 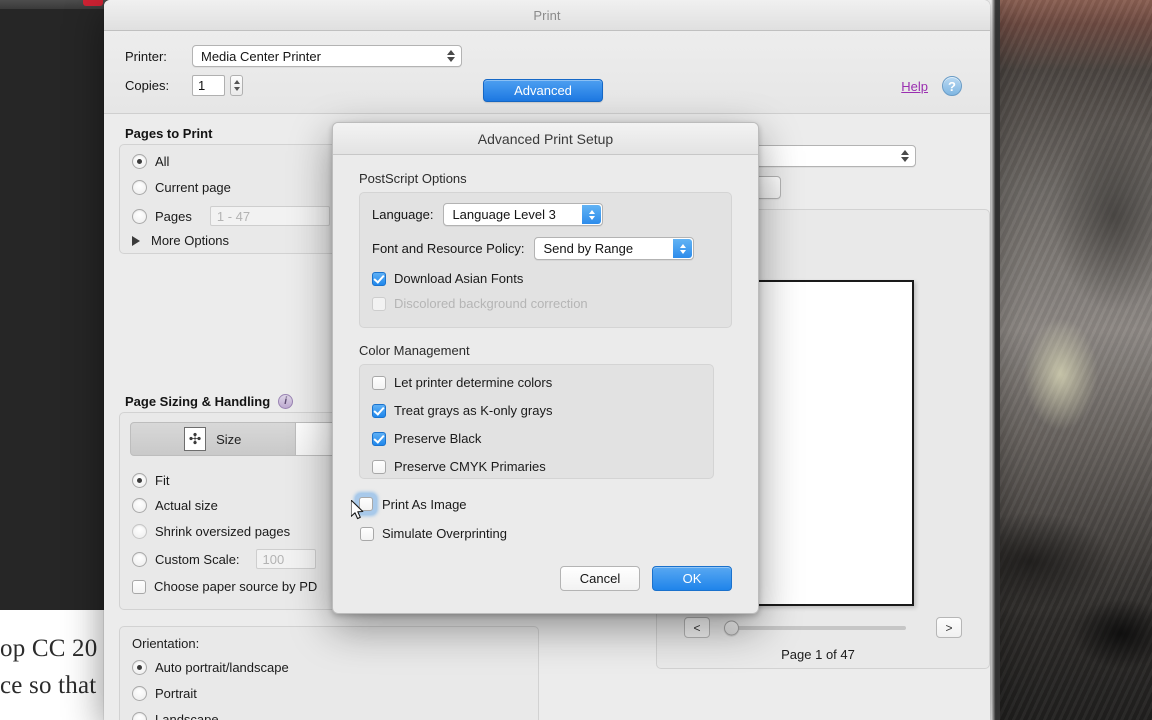 I want to click on preserve-cmyk-option: Preserve CMYK Primaries, so click(x=536, y=466).